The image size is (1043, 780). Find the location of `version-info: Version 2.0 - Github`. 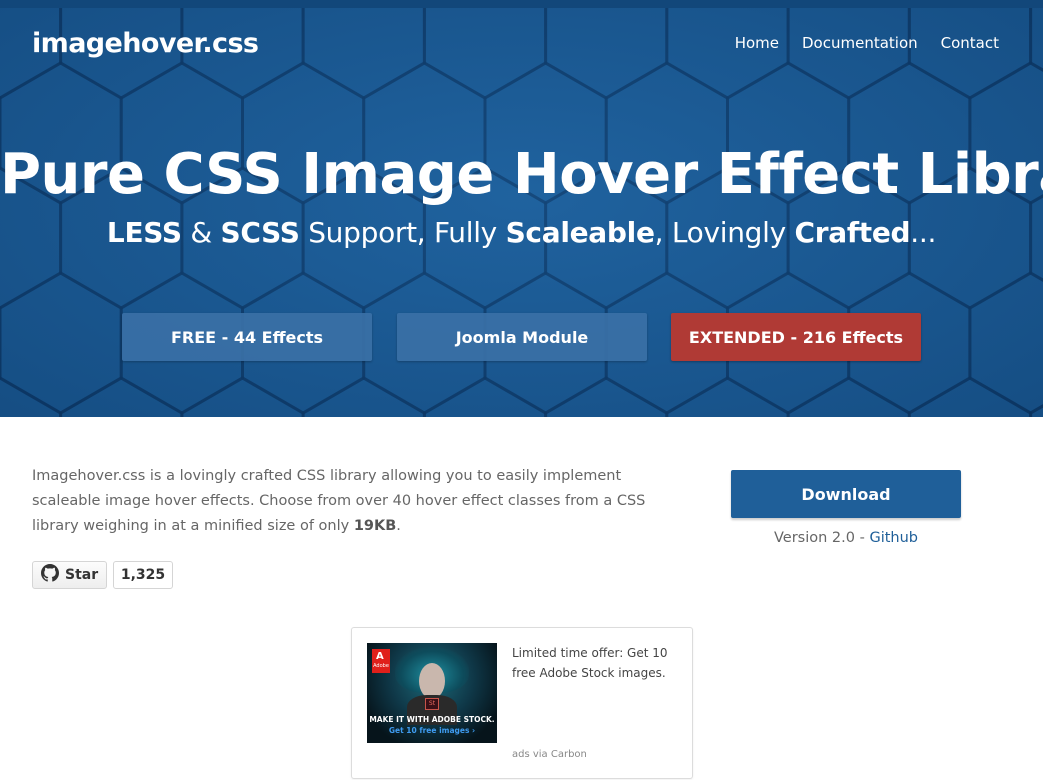

version-info: Version 2.0 - Github is located at coordinates (846, 538).